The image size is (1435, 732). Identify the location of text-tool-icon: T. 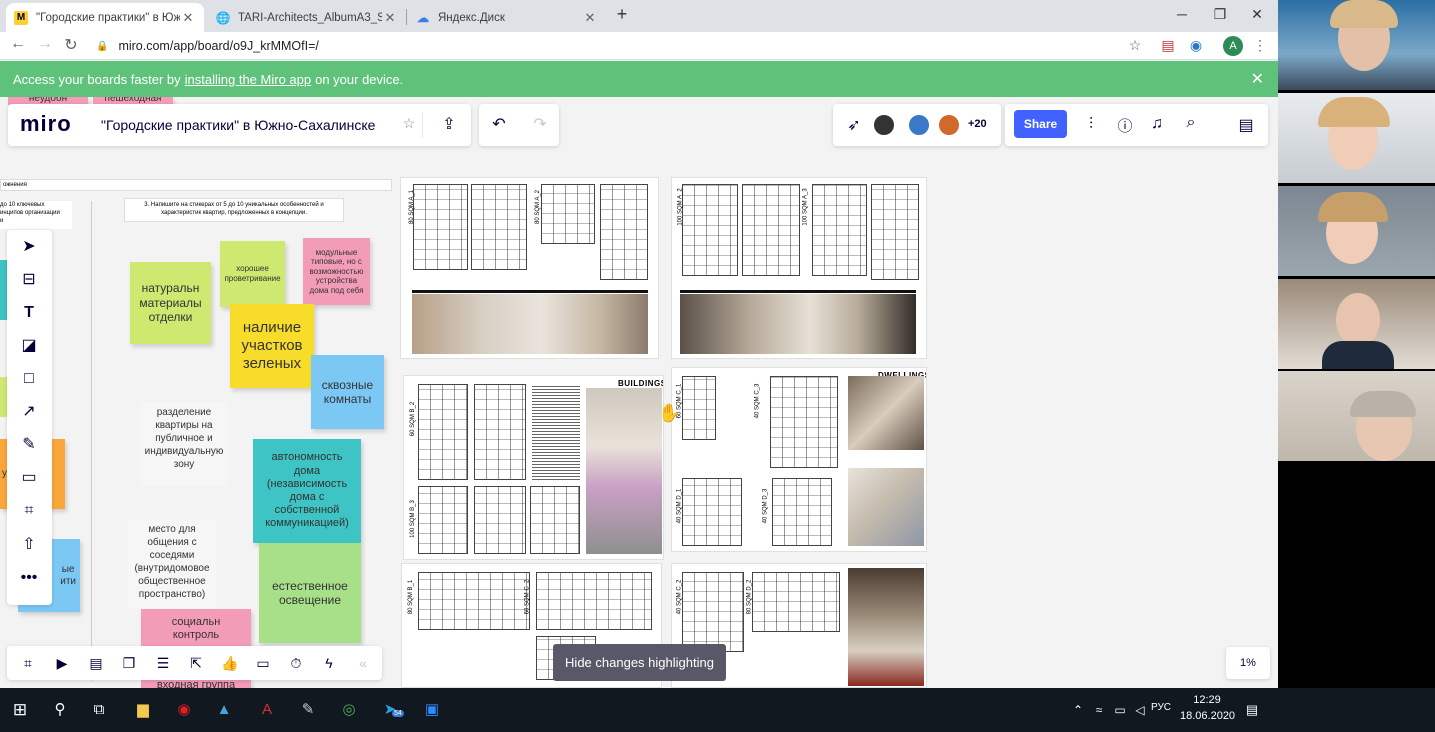
(29, 313).